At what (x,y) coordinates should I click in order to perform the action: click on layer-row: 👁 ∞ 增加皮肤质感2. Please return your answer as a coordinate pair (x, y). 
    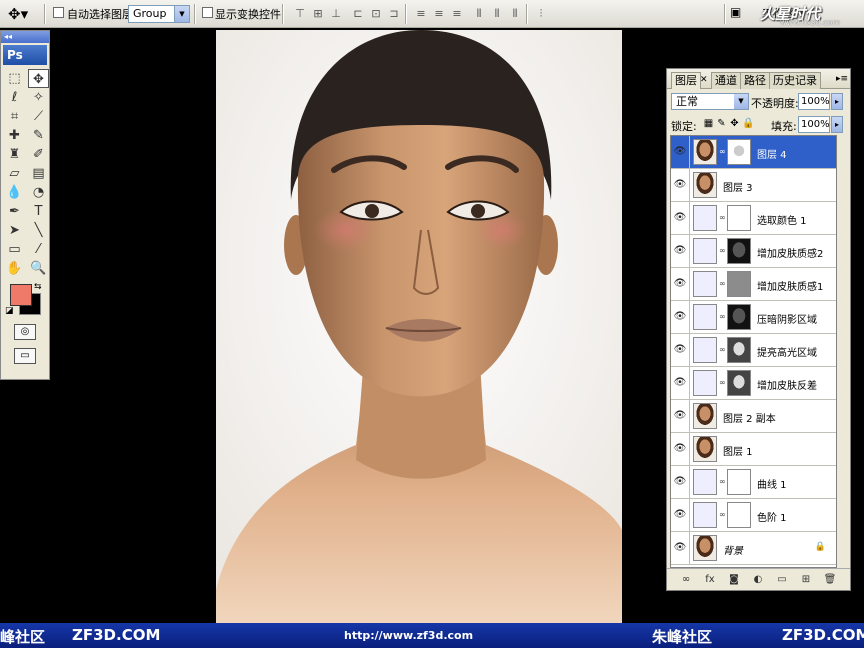
    Looking at the image, I should click on (753, 251).